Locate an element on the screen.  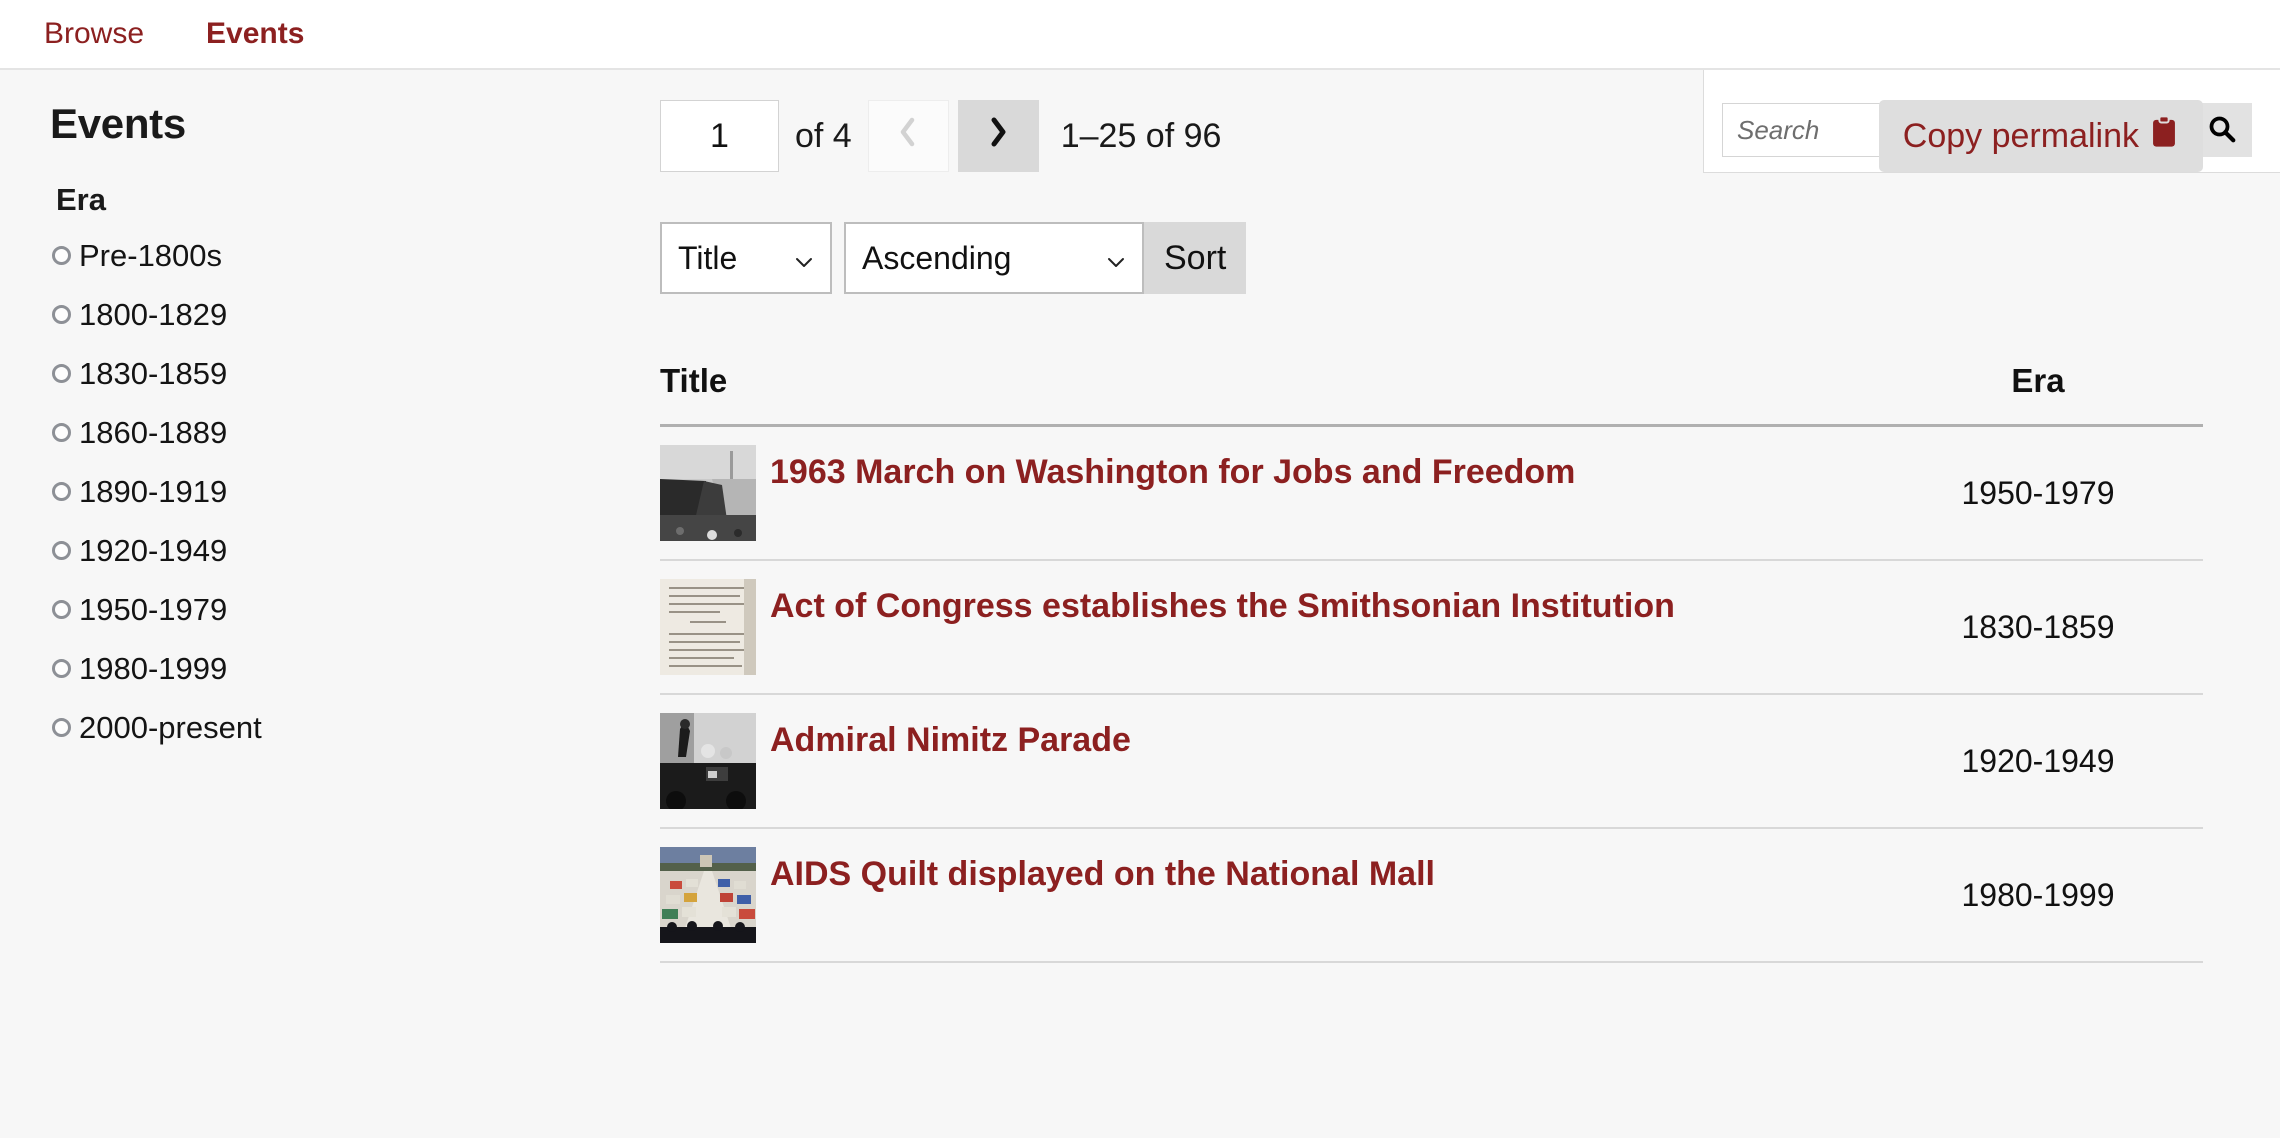
era-cell: 1920-1949 is located at coordinates (2038, 761).